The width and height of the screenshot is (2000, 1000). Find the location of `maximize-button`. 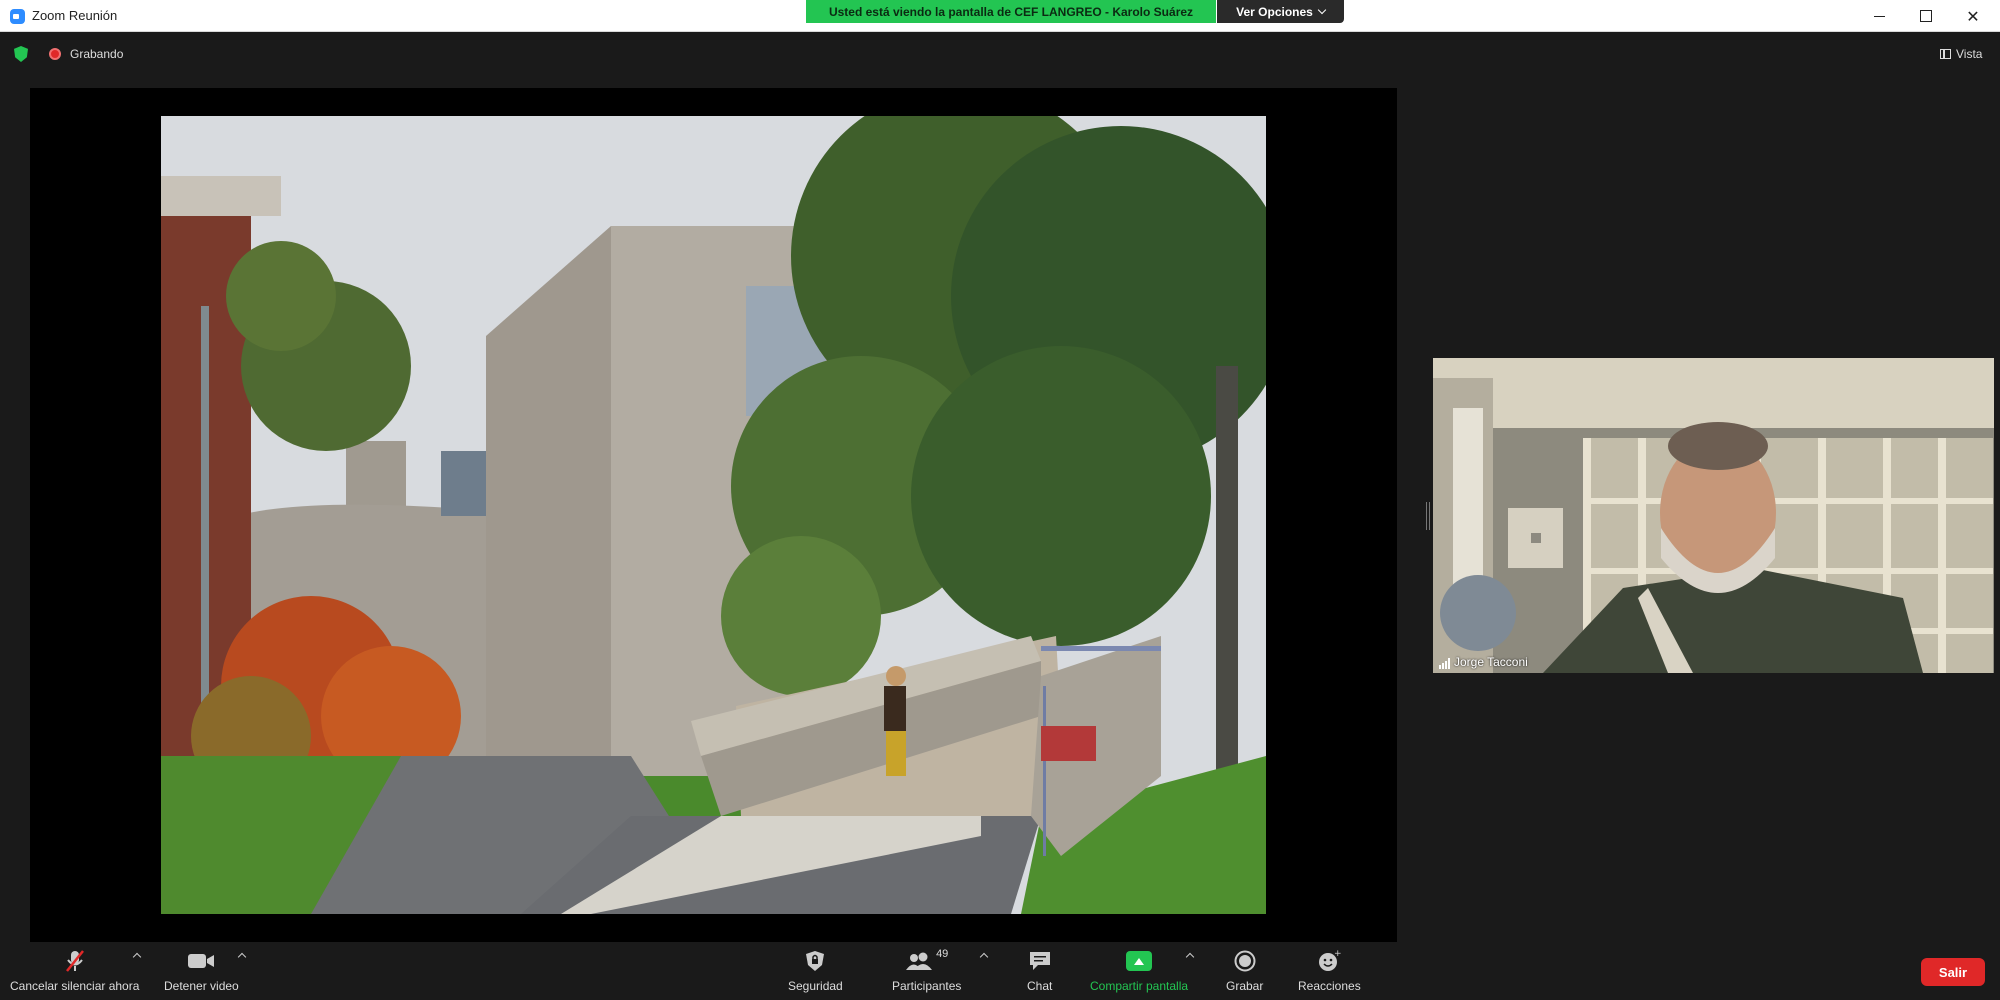

maximize-button is located at coordinates (1926, 16).